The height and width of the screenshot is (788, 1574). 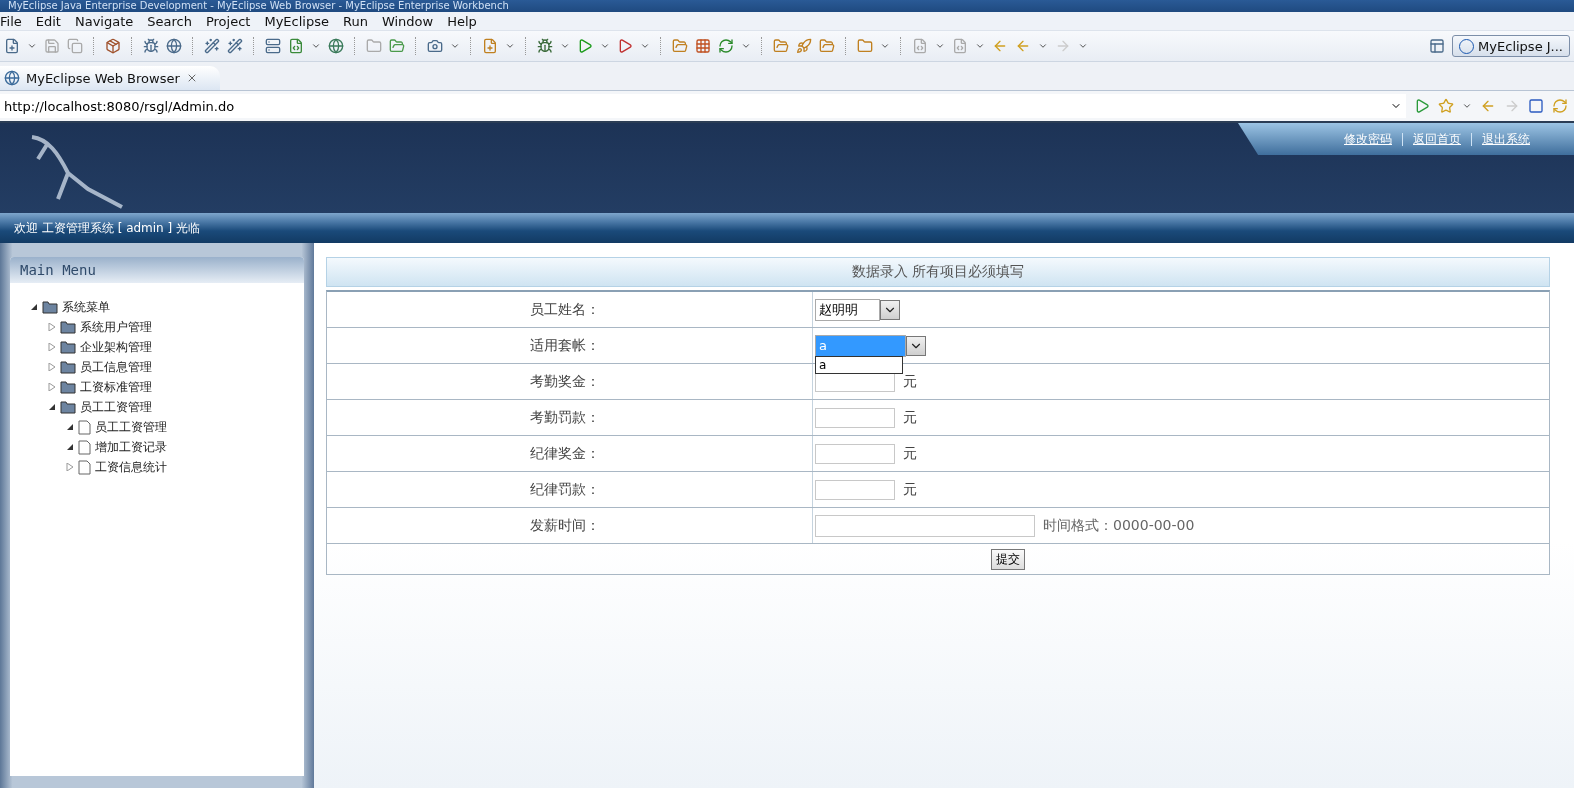 I want to click on menu-item: Run, so click(x=355, y=21).